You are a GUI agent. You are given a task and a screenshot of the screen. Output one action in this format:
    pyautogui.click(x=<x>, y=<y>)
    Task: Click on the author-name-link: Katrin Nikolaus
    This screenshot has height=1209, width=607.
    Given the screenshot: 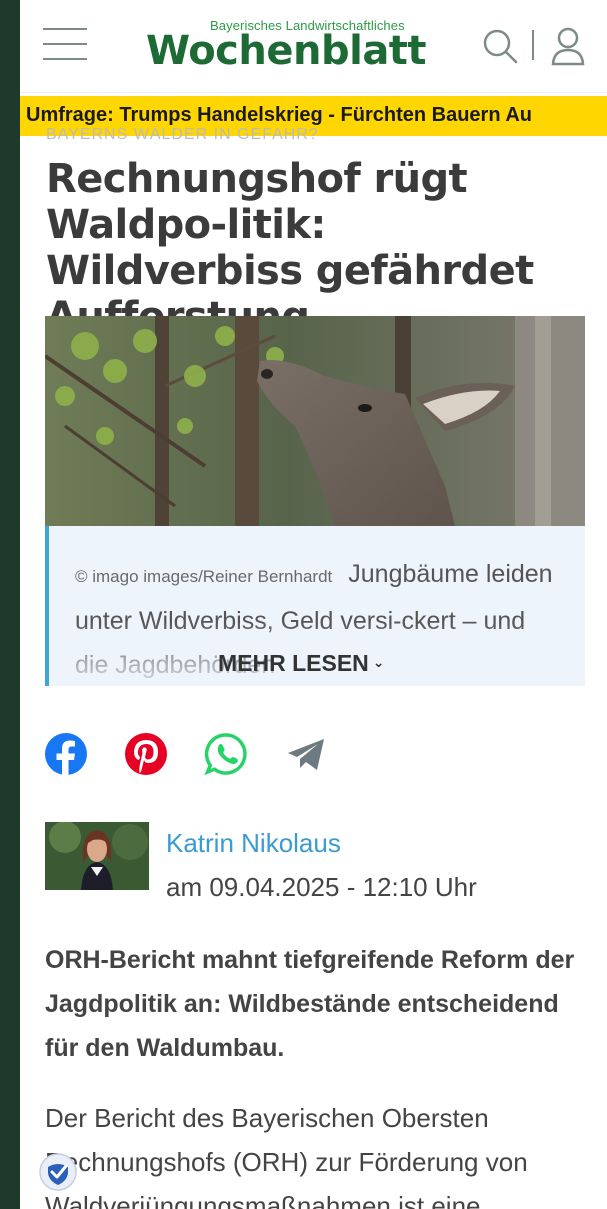 What is the action you would take?
    pyautogui.click(x=253, y=843)
    